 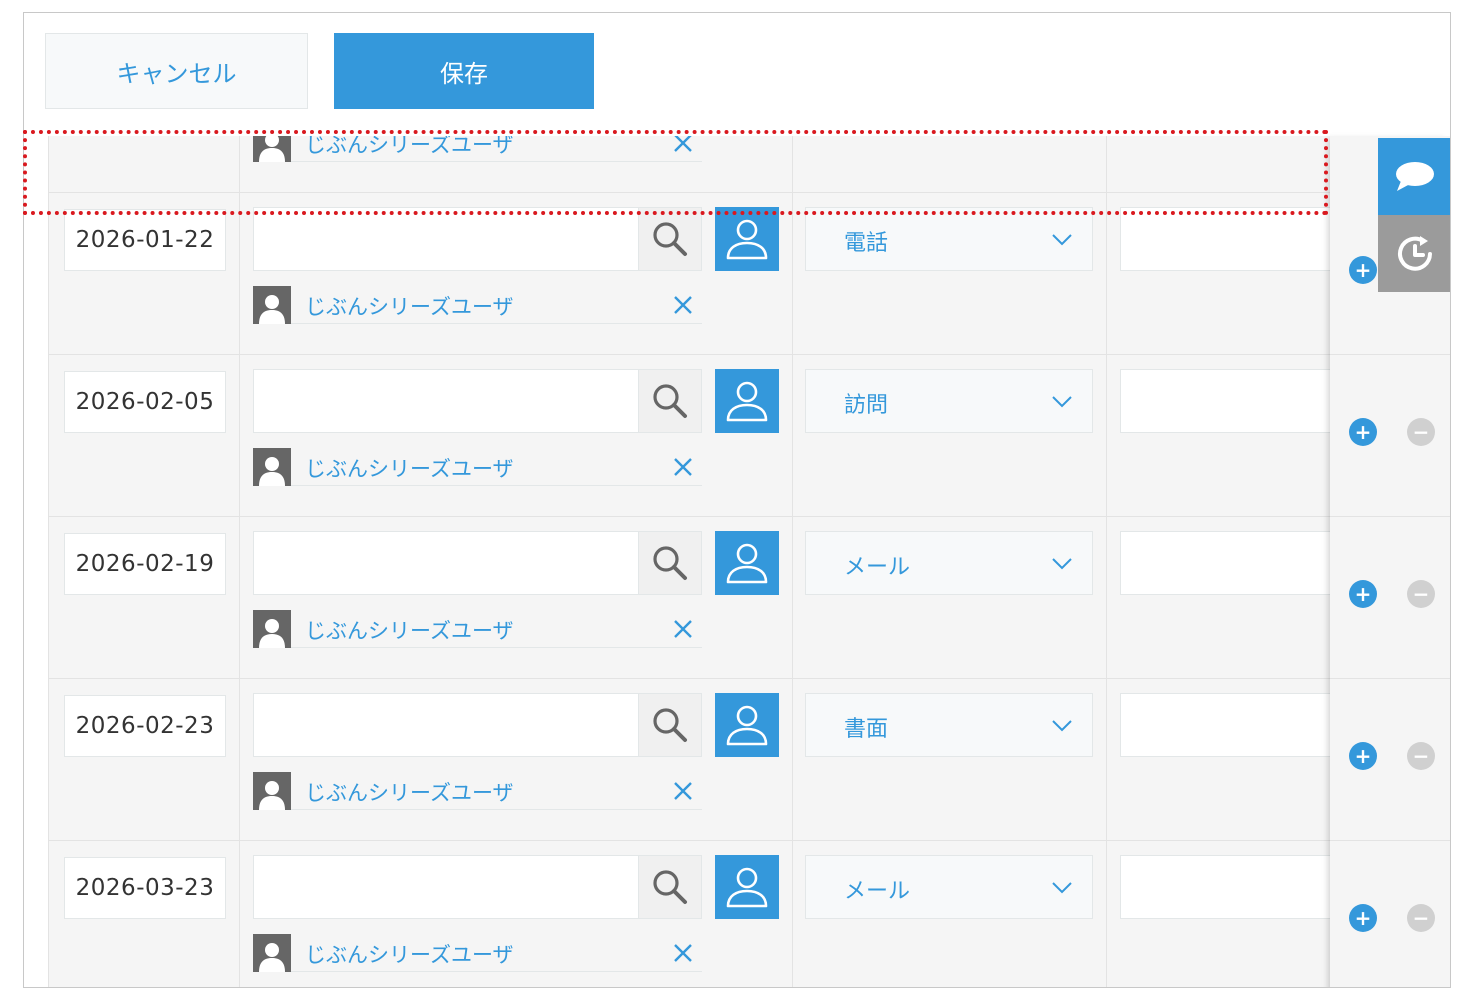 I want to click on cancel-button: キャンセル, so click(x=176, y=71).